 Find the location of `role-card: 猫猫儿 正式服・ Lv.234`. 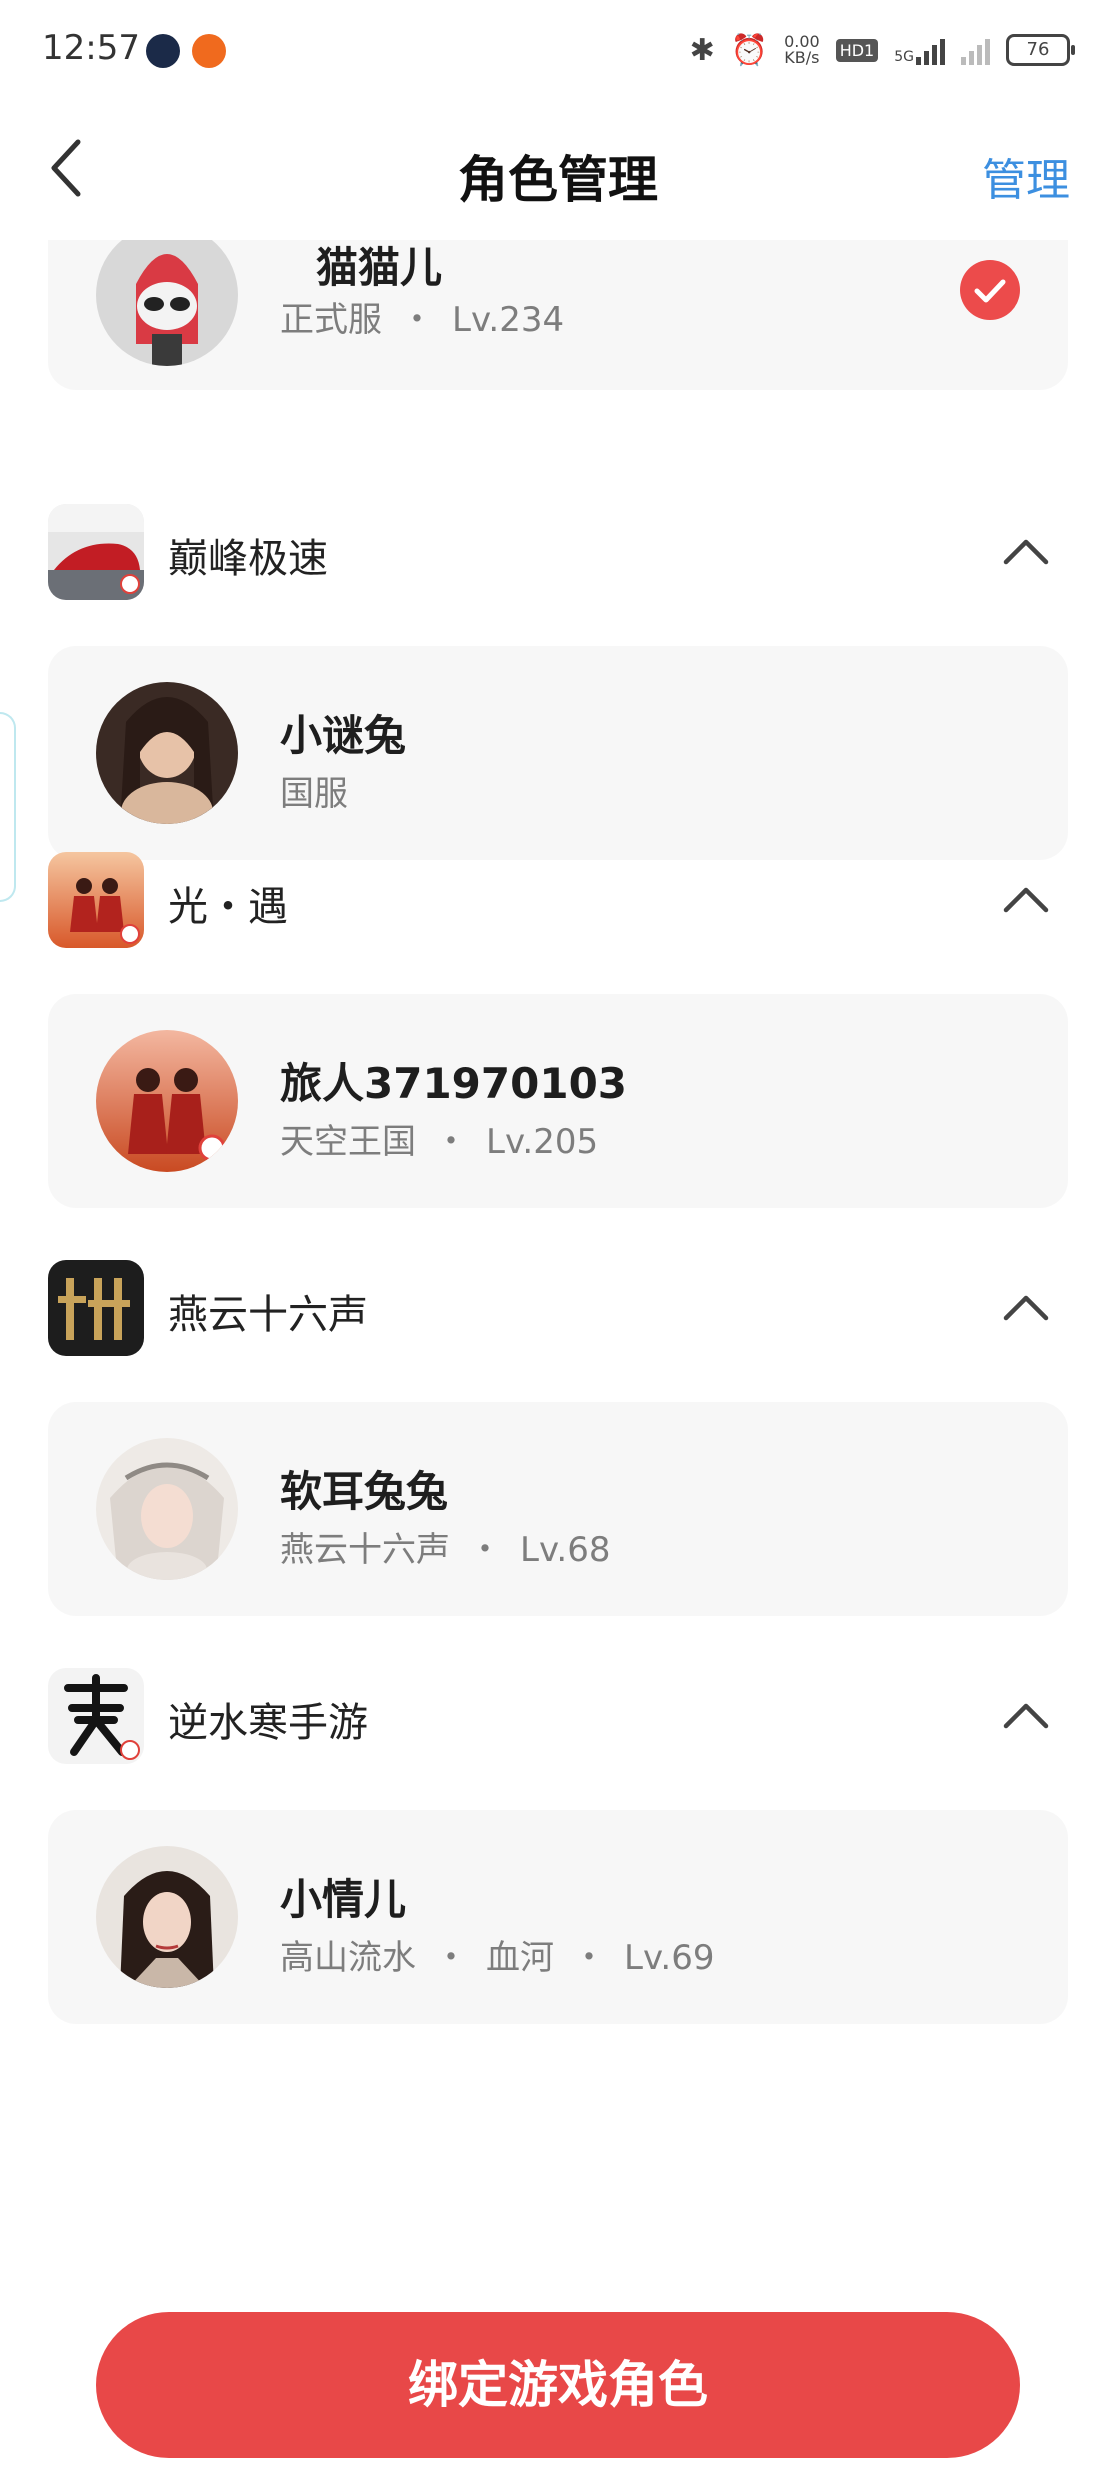

role-card: 猫猫儿 正式服・ Lv.234 is located at coordinates (558, 315).